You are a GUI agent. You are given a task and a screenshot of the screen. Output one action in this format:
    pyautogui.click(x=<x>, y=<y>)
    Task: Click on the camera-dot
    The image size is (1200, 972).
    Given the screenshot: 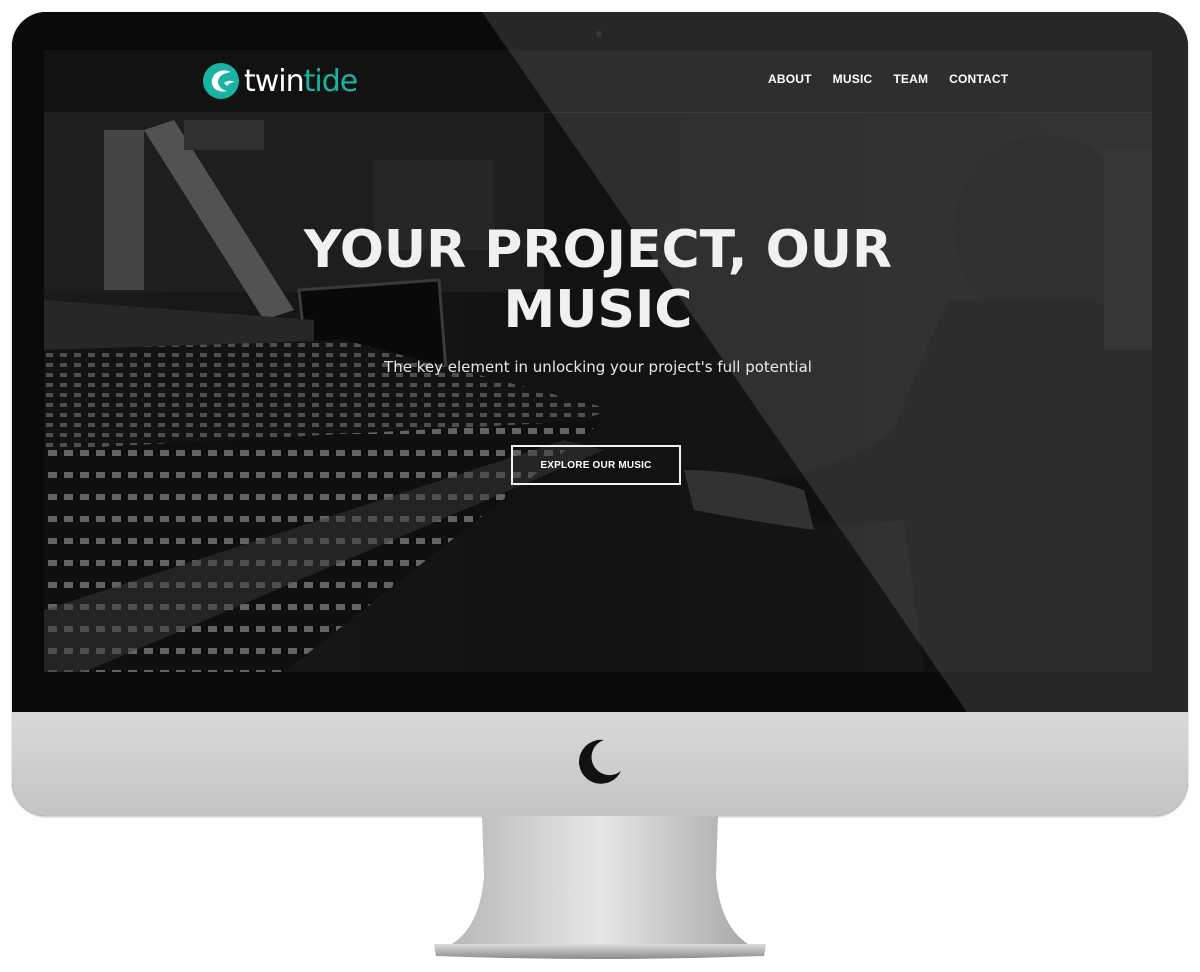 What is the action you would take?
    pyautogui.click(x=599, y=34)
    